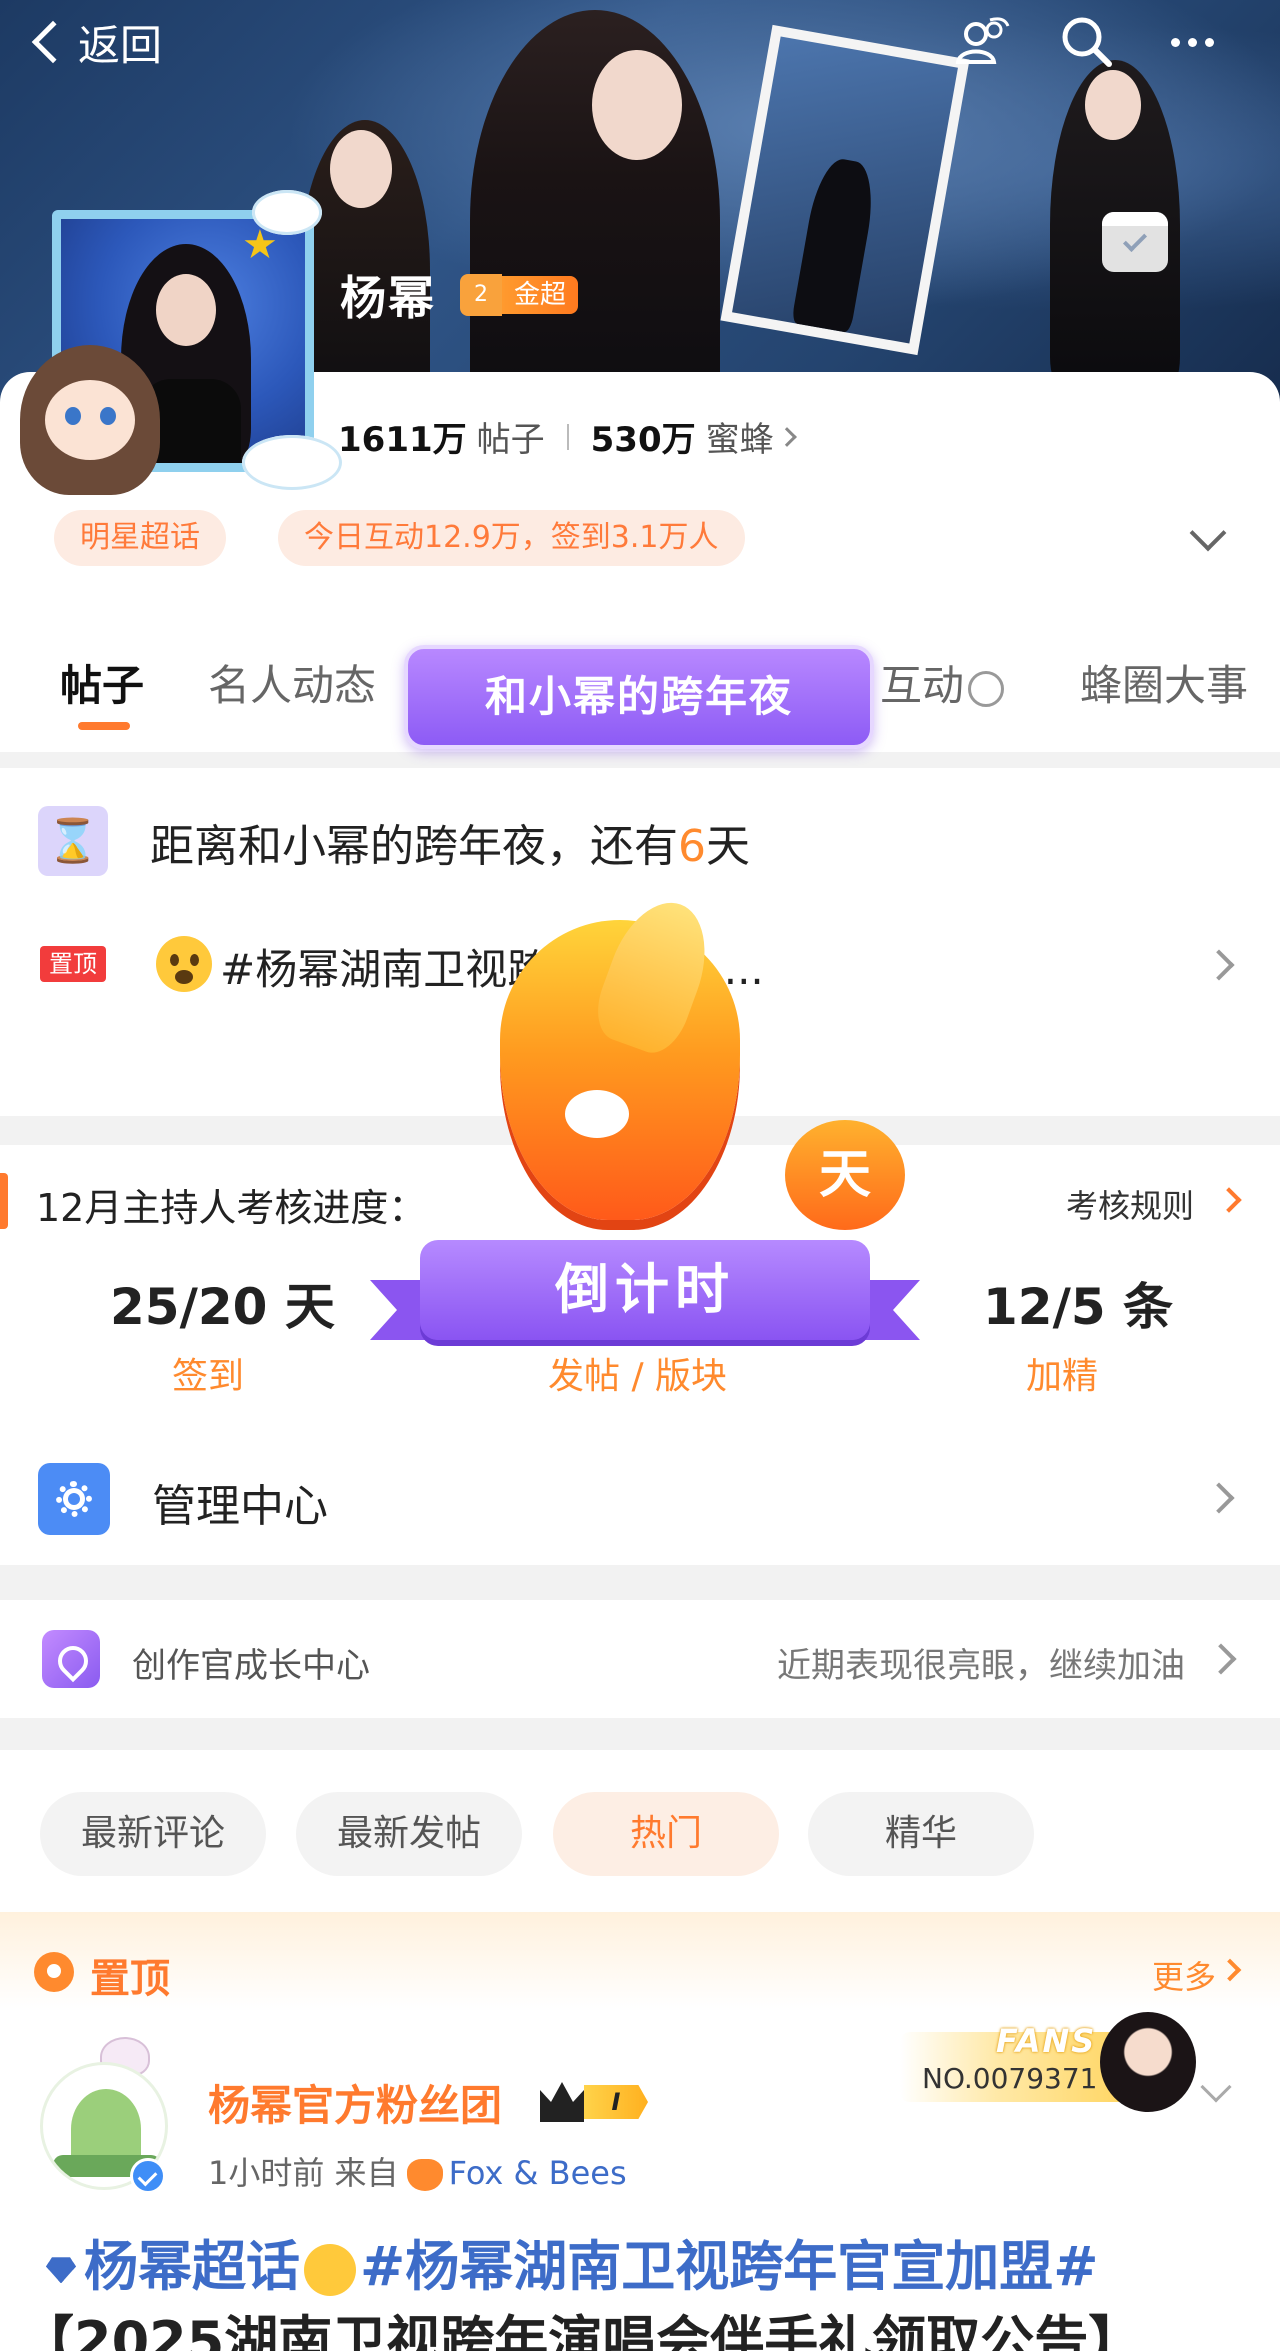  Describe the element at coordinates (982, 42) in the screenshot. I see `people-icon` at that location.